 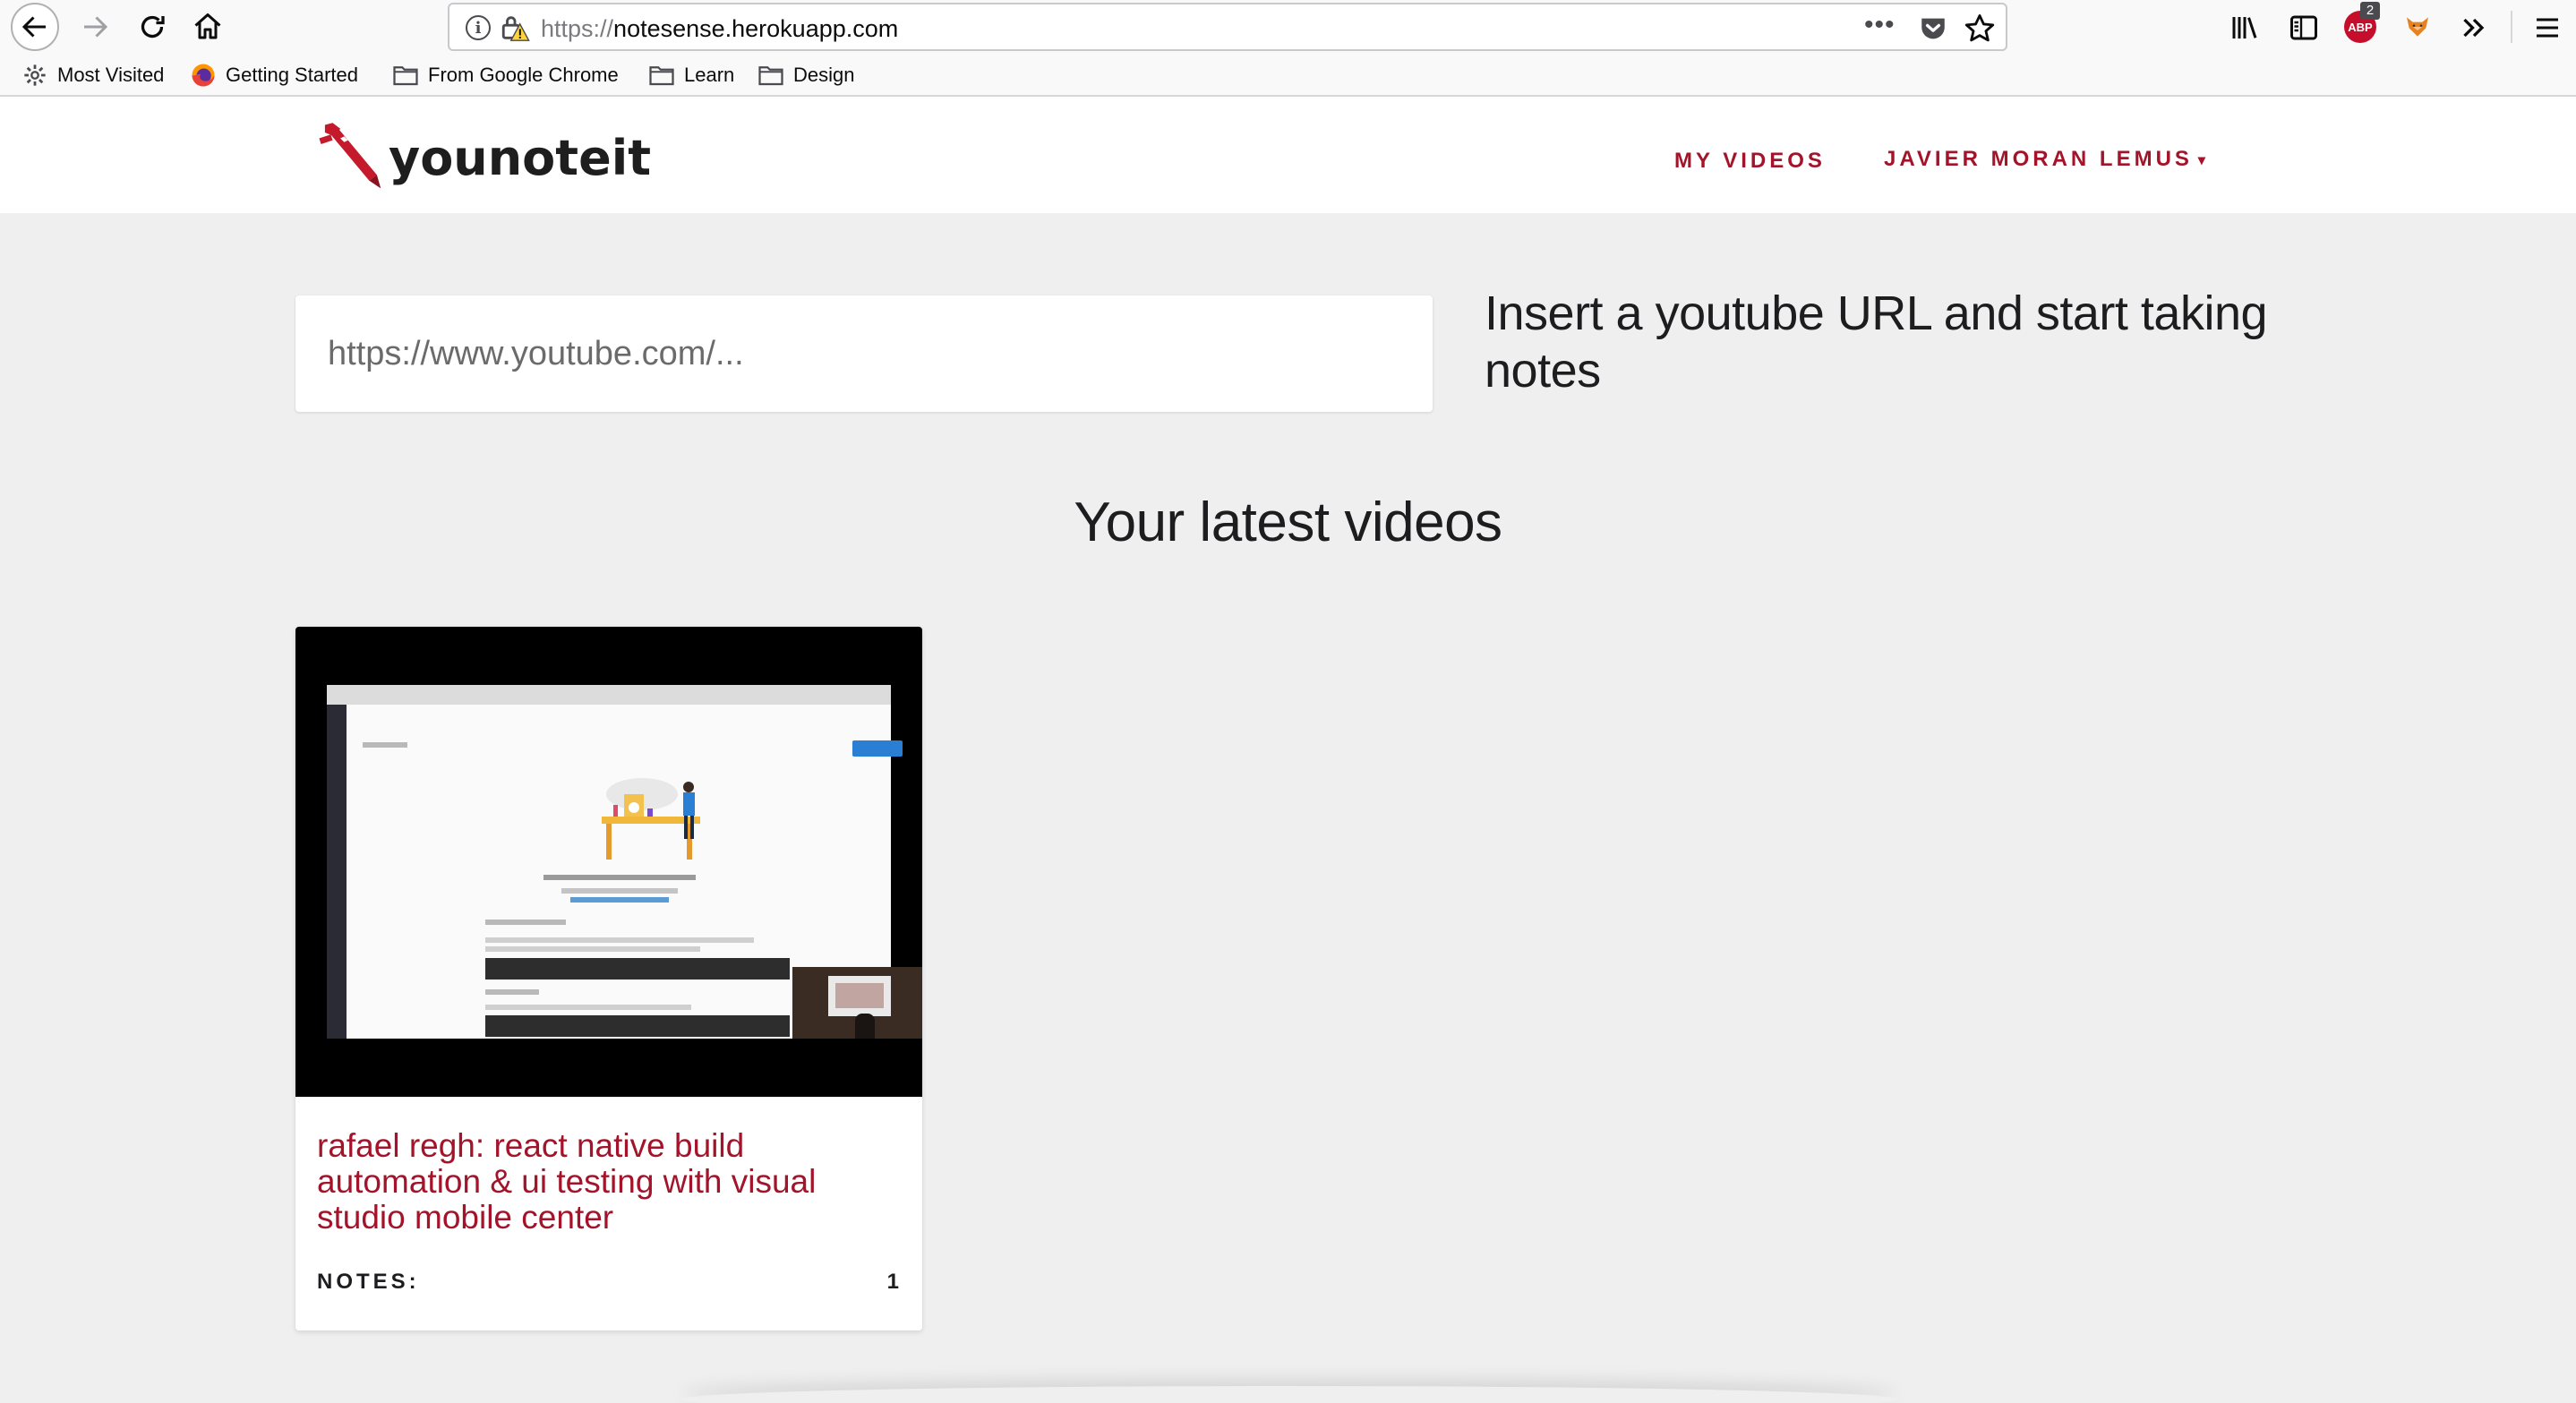 I want to click on info-icon: i, so click(x=479, y=27).